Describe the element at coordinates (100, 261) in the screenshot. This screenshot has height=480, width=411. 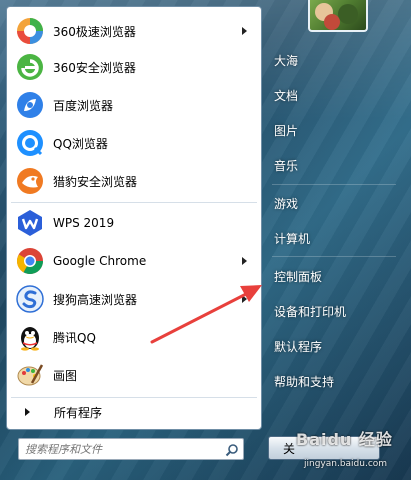
I see `program-label: Google Chrome` at that location.